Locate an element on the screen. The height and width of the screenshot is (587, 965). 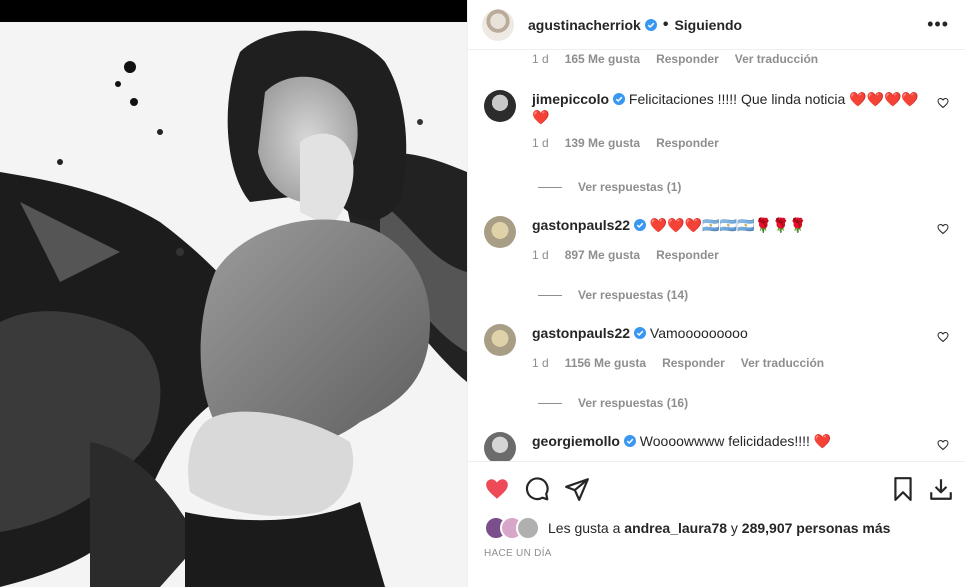
liker-avatar is located at coordinates (528, 528).